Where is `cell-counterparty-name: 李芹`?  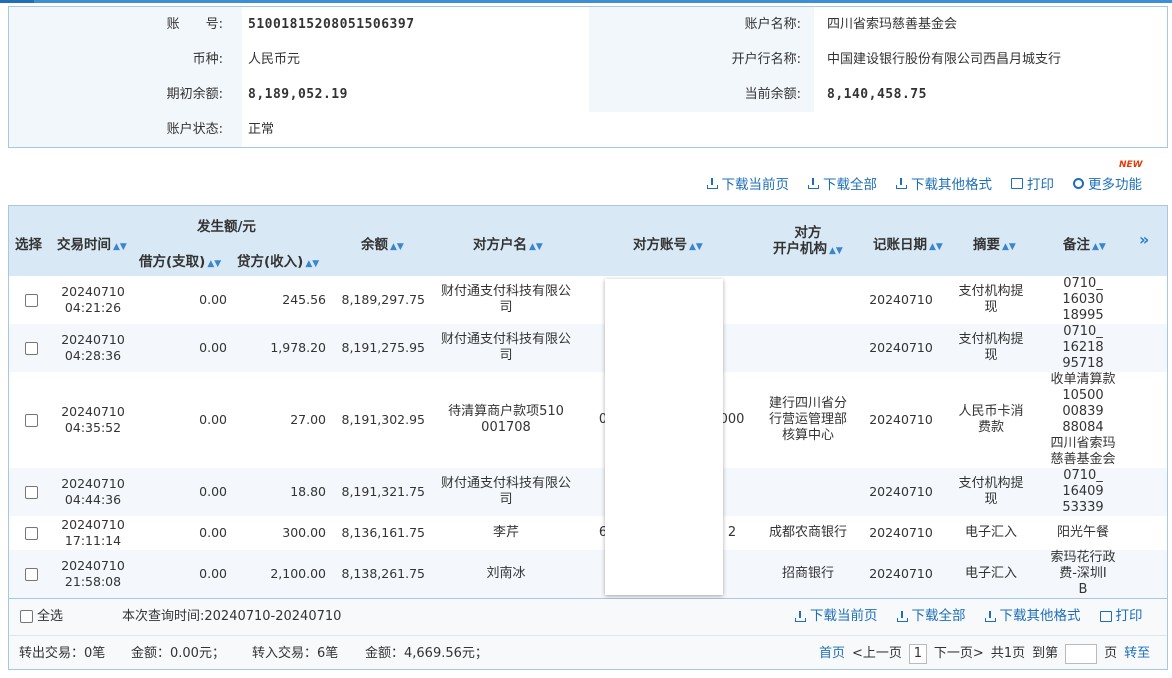
cell-counterparty-name: 李芹 is located at coordinates (505, 532).